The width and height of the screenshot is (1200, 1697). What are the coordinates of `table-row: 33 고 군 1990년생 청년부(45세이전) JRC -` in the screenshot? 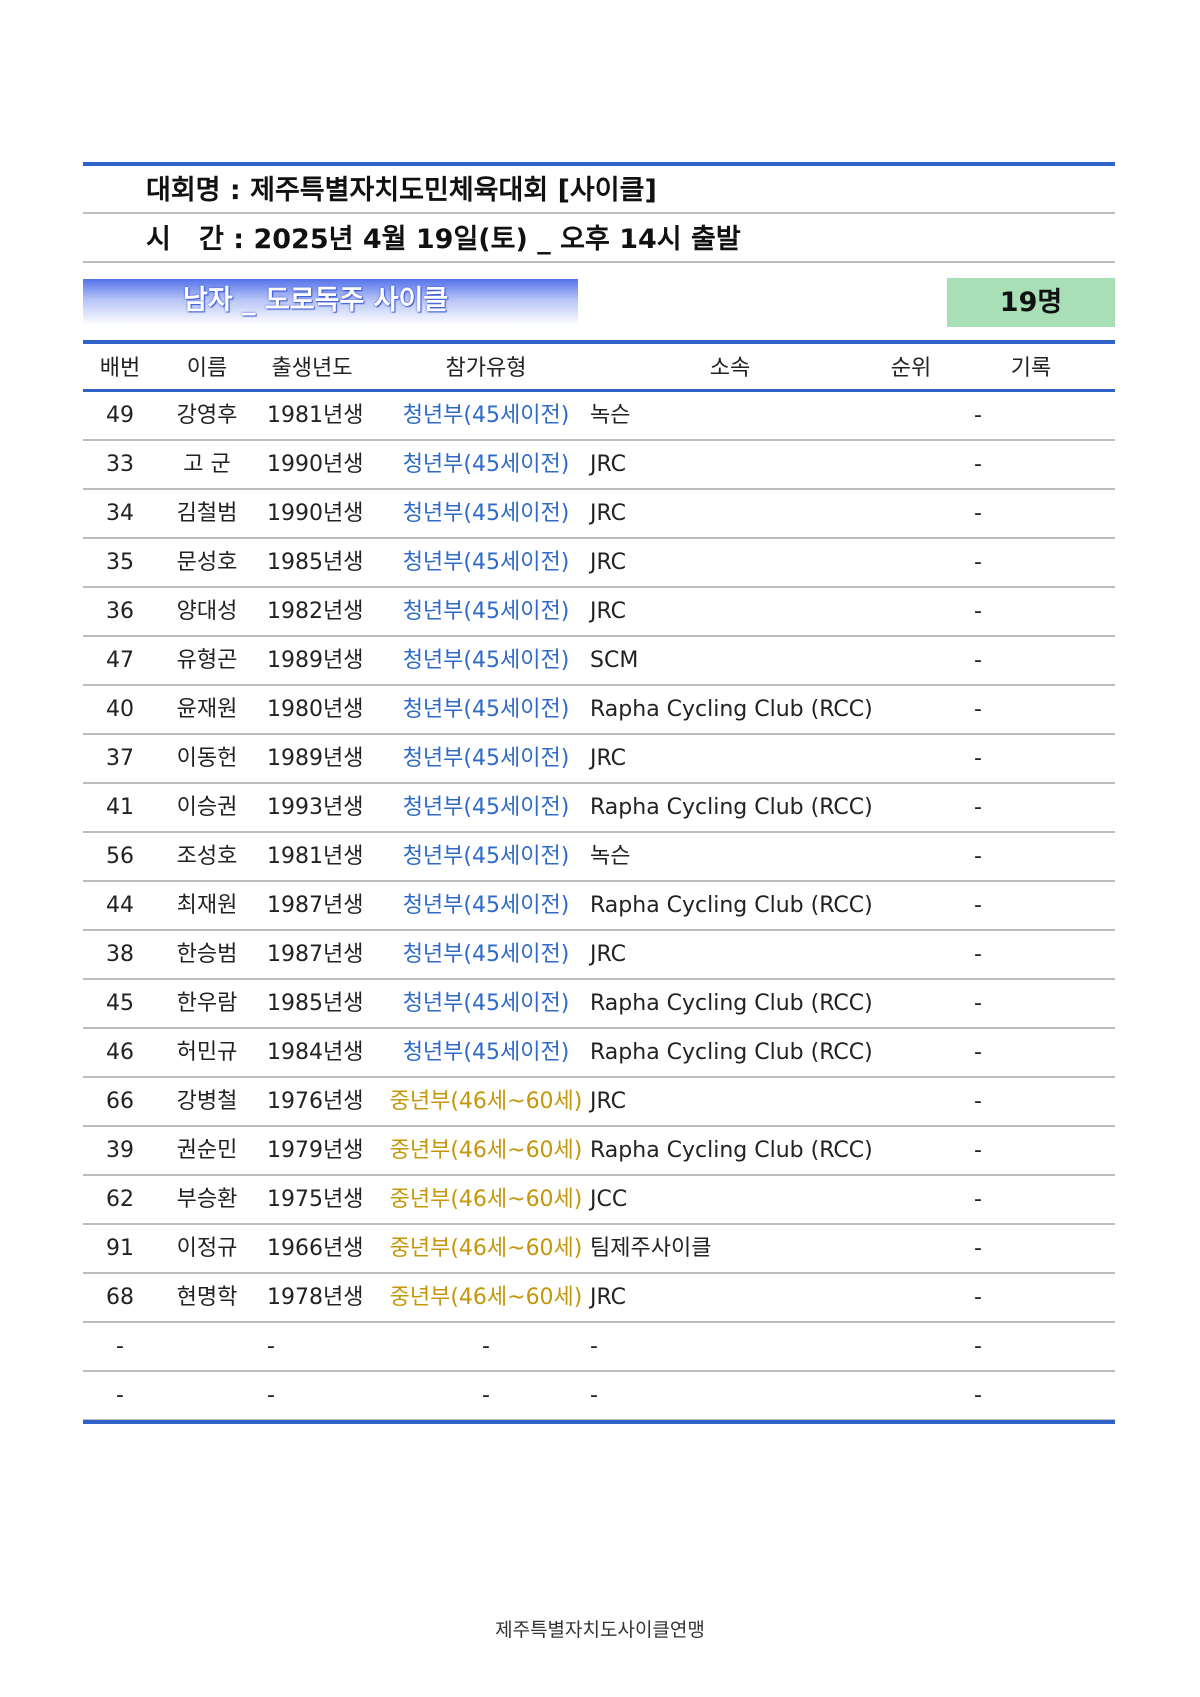 It's located at (599, 465).